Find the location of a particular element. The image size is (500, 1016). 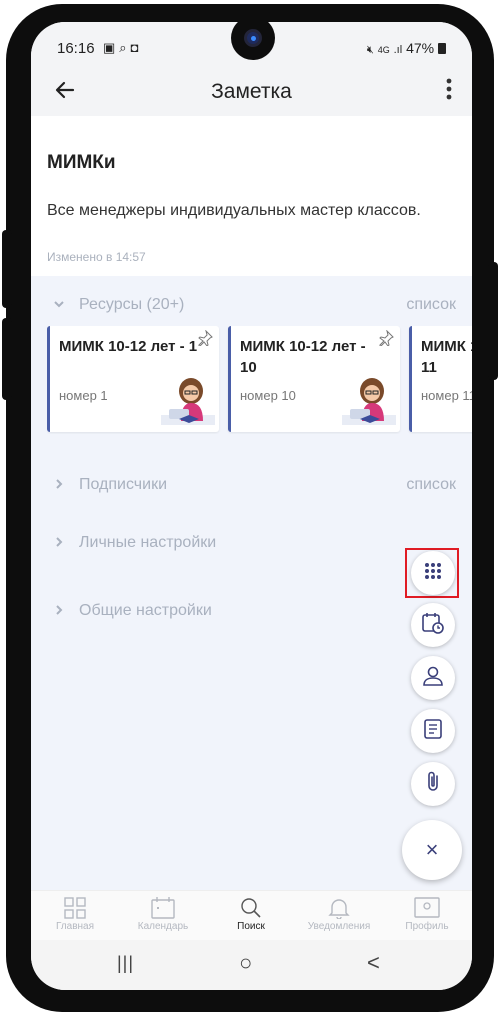

paperclip-icon is located at coordinates (433, 784).